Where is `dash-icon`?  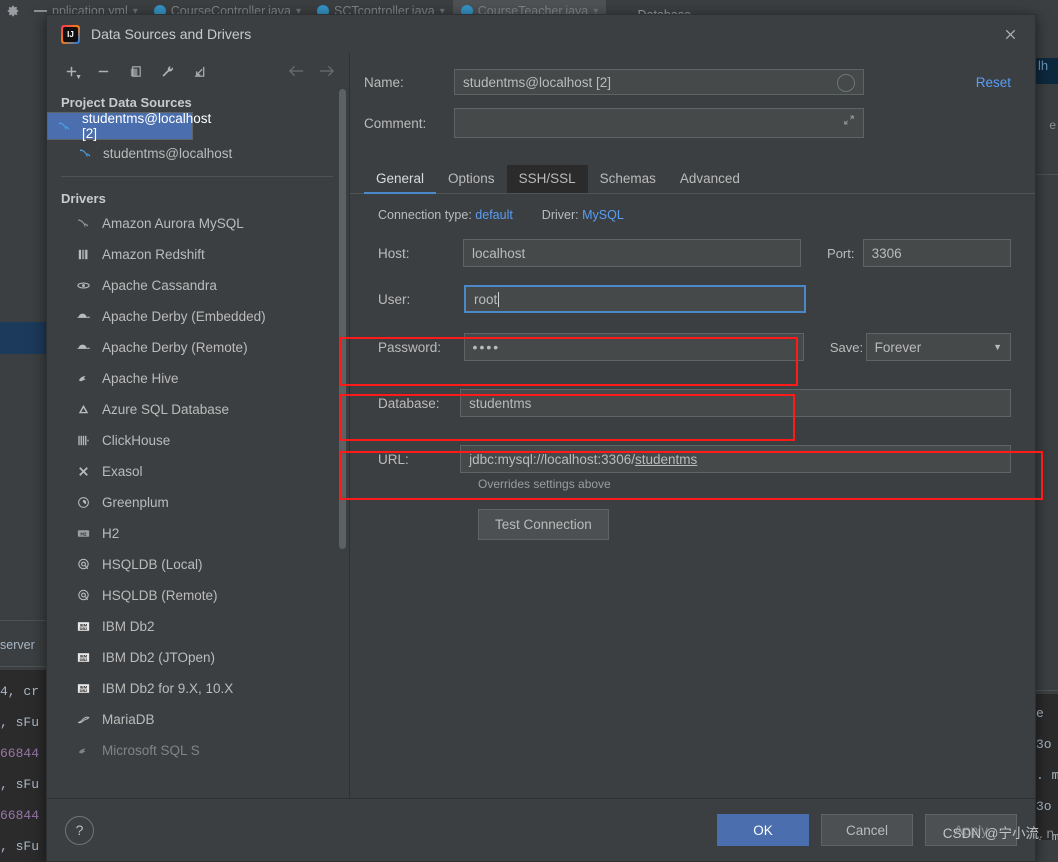
dash-icon is located at coordinates (40, 11).